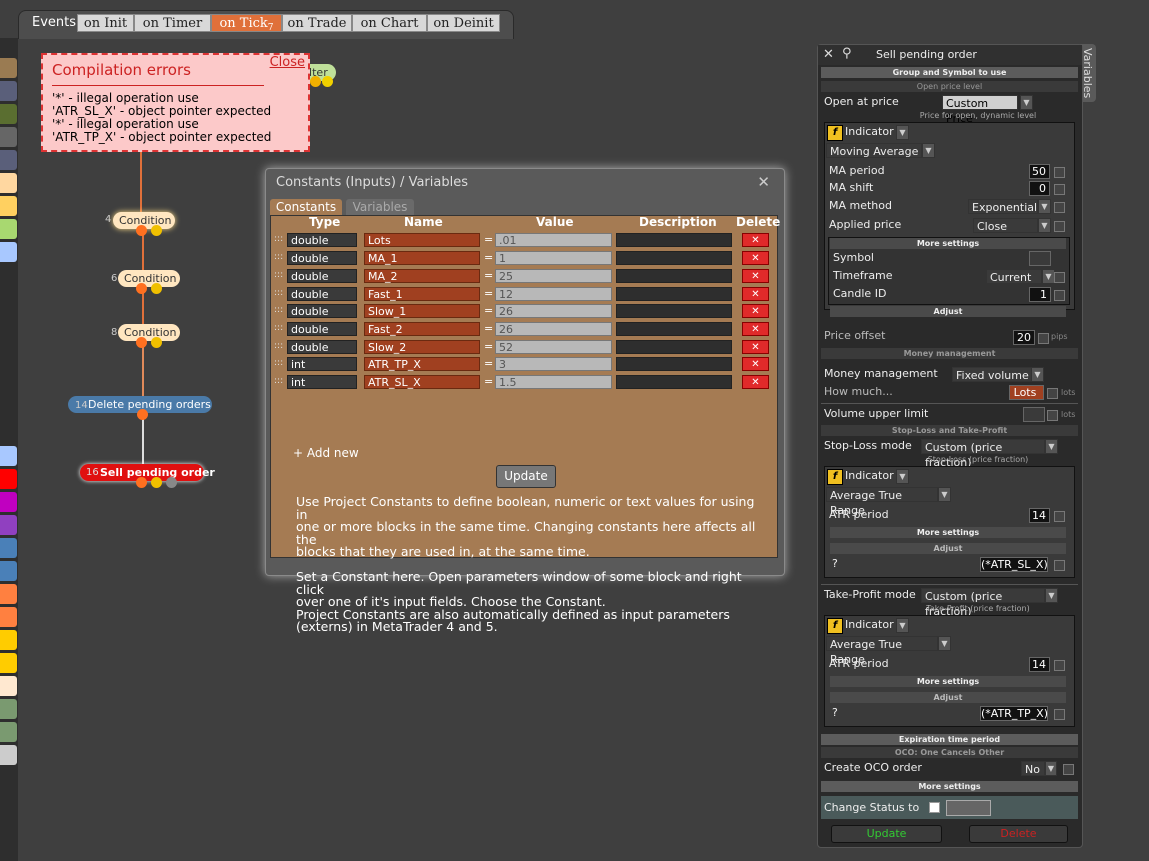  I want to click on ma-period-input: 50, so click(1039, 171).